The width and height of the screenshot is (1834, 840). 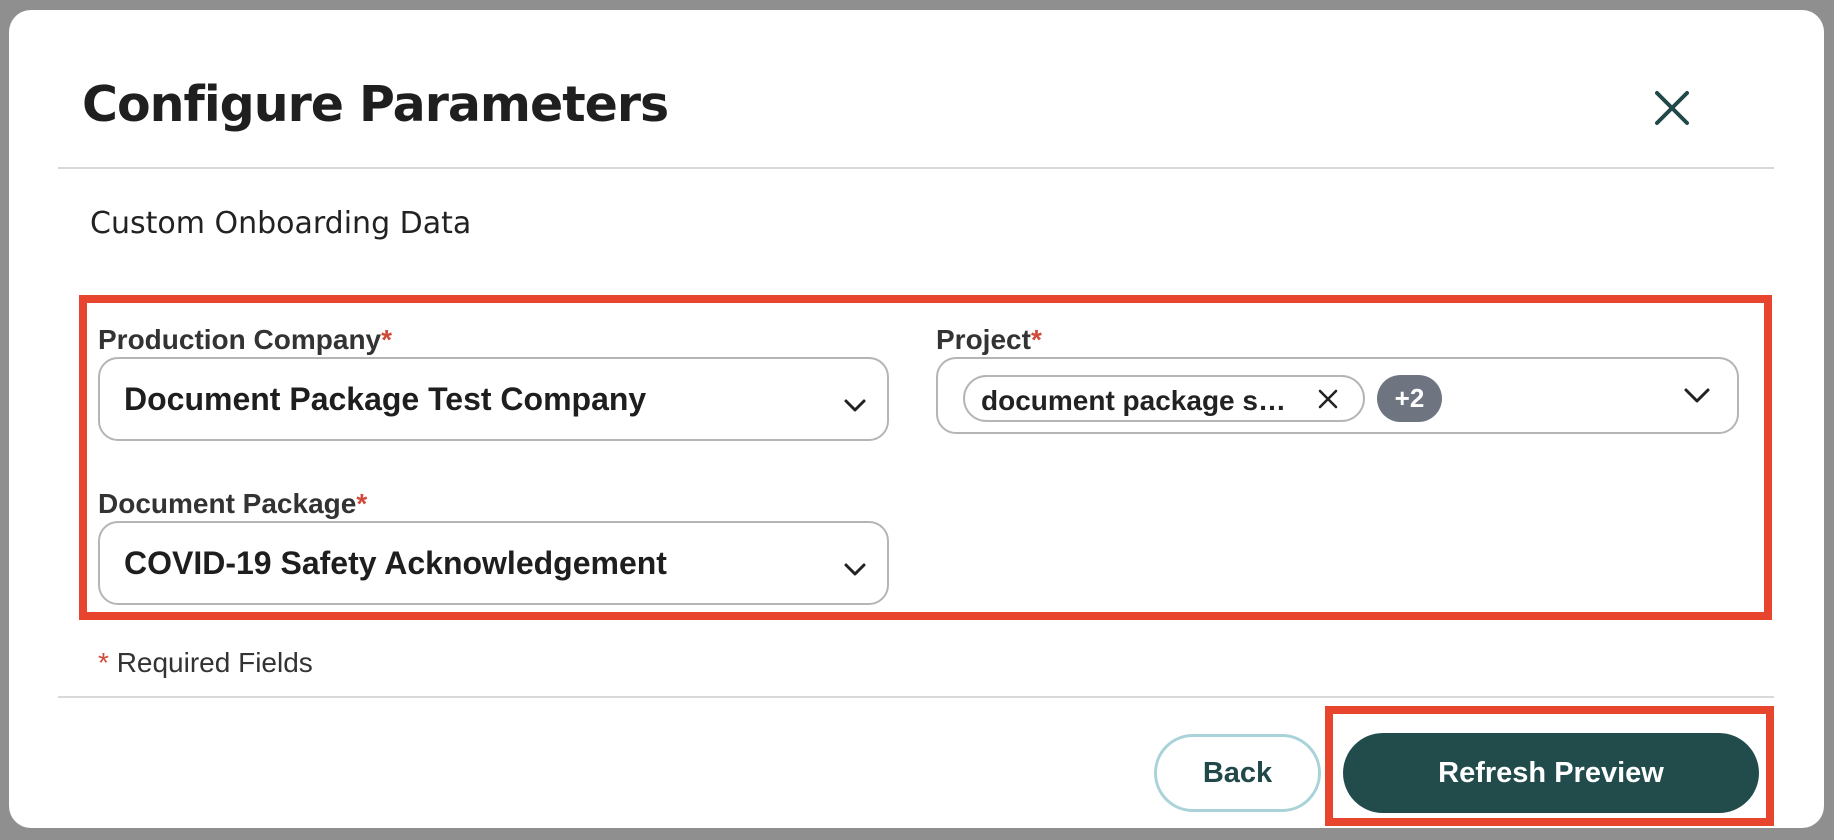 I want to click on more-selected-badge: +2, so click(x=1409, y=398).